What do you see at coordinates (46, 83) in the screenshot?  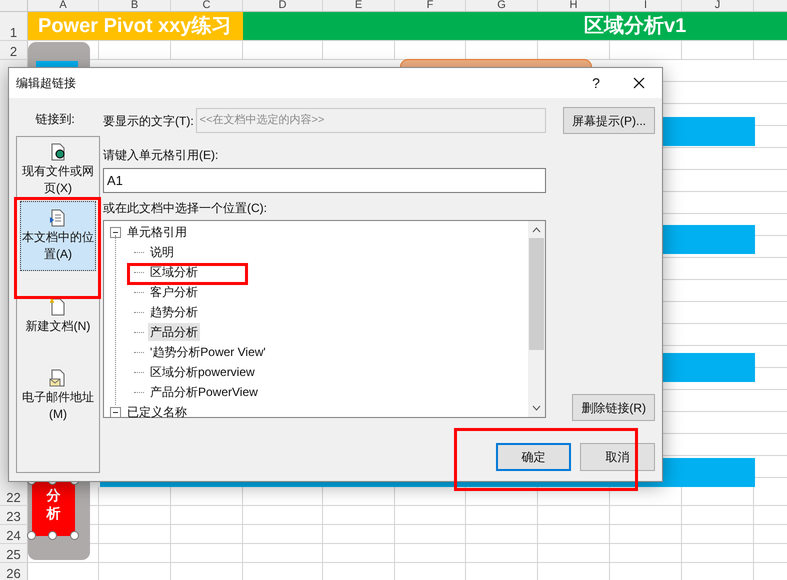 I see `window-title: 编辑超链接` at bounding box center [46, 83].